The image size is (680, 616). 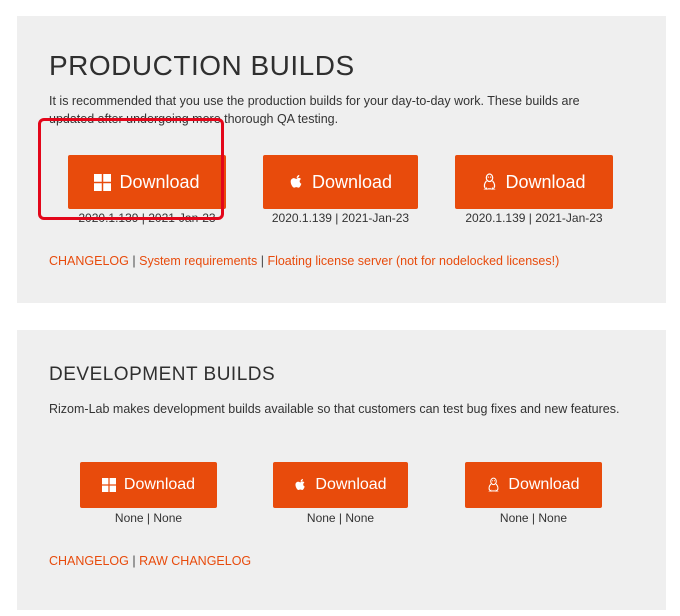 I want to click on production-windows-version: 2020.1.139 | 2021-Jan-23, so click(x=147, y=218).